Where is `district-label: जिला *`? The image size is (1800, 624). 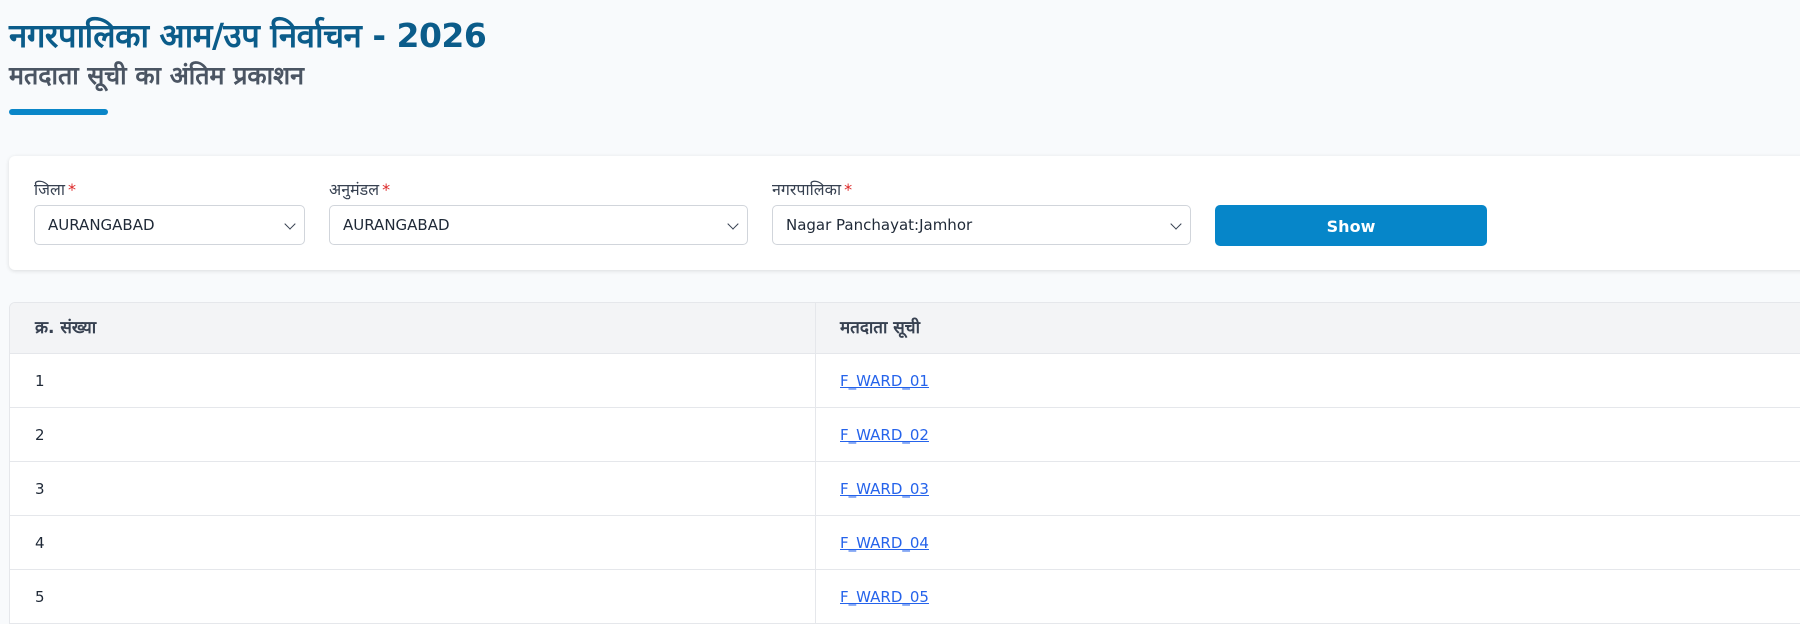 district-label: जिला * is located at coordinates (55, 189).